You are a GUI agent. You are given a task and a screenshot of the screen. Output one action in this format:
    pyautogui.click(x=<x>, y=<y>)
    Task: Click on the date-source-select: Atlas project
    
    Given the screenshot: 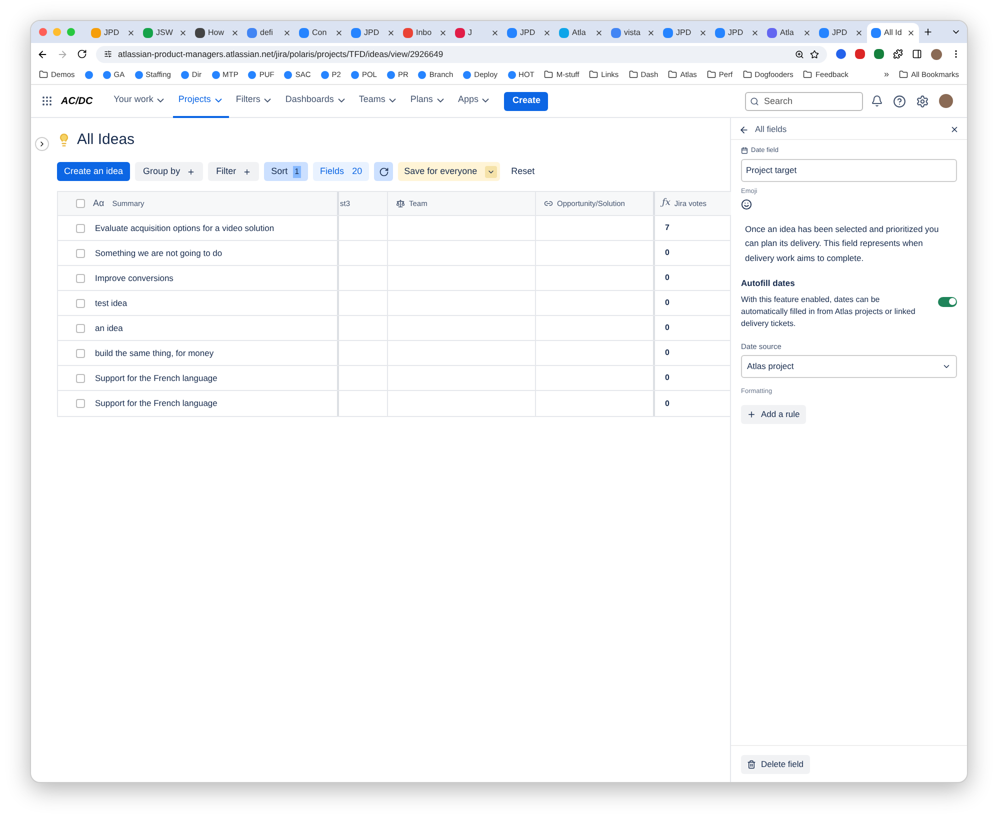 What is the action you would take?
    pyautogui.click(x=849, y=366)
    